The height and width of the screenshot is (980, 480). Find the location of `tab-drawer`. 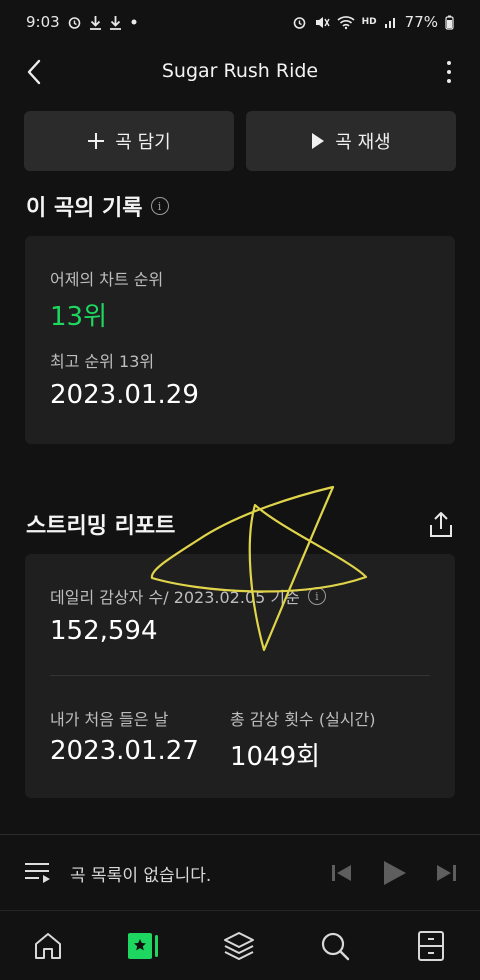

tab-drawer is located at coordinates (431, 946).